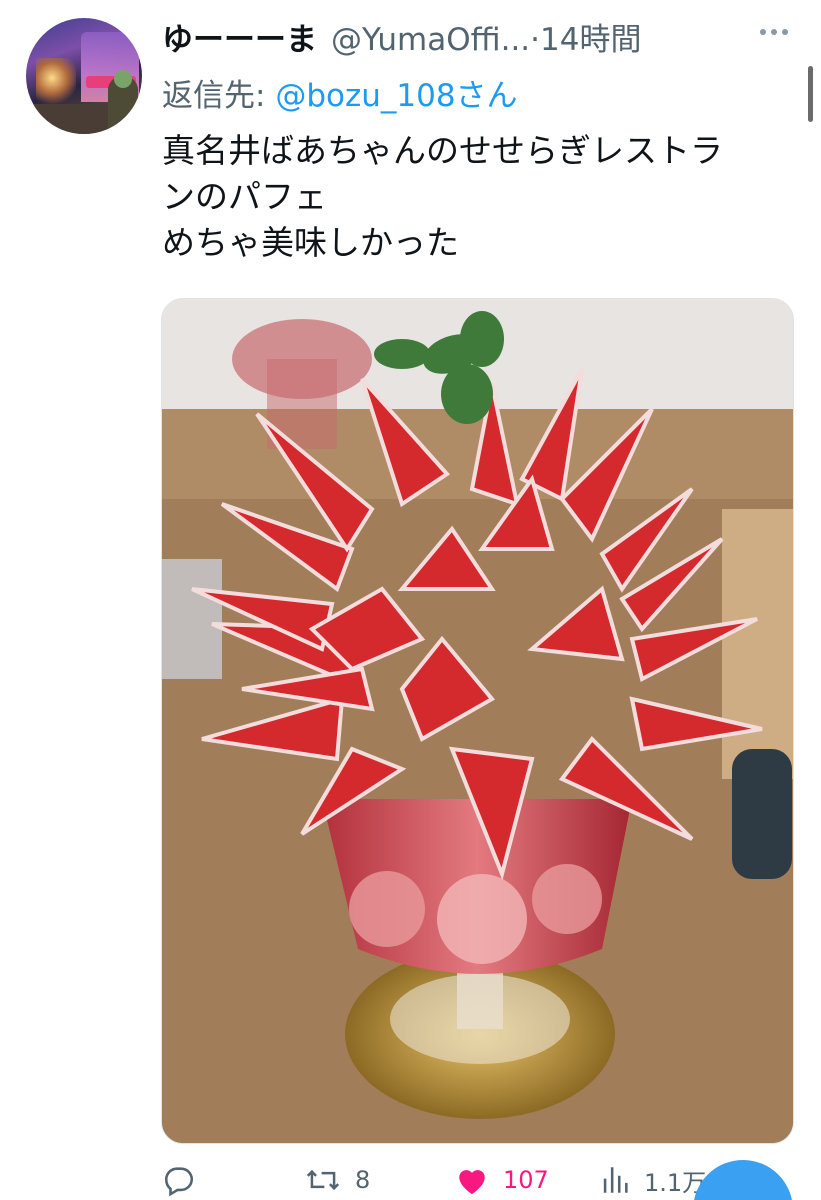 This screenshot has height=1200, width=821. What do you see at coordinates (323, 1180) in the screenshot?
I see `retweet-icon` at bounding box center [323, 1180].